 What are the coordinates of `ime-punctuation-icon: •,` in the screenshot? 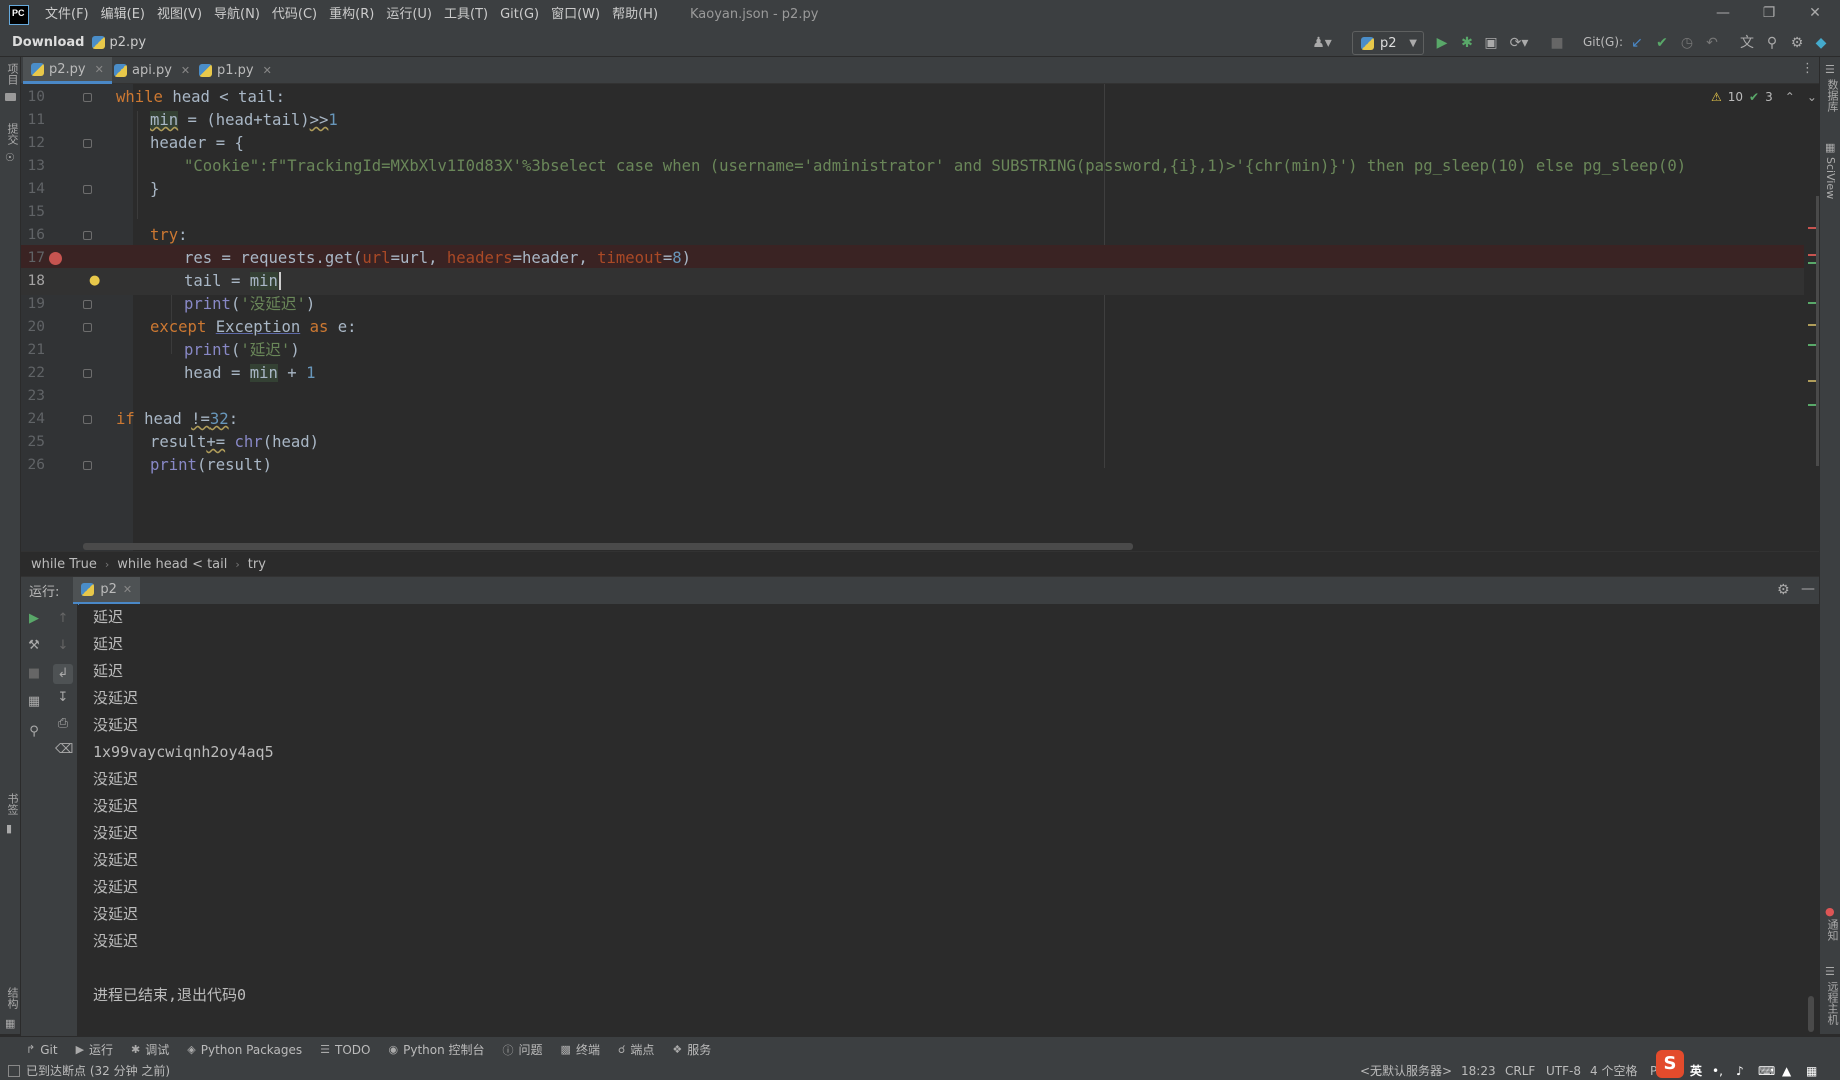 It's located at (1717, 1071).